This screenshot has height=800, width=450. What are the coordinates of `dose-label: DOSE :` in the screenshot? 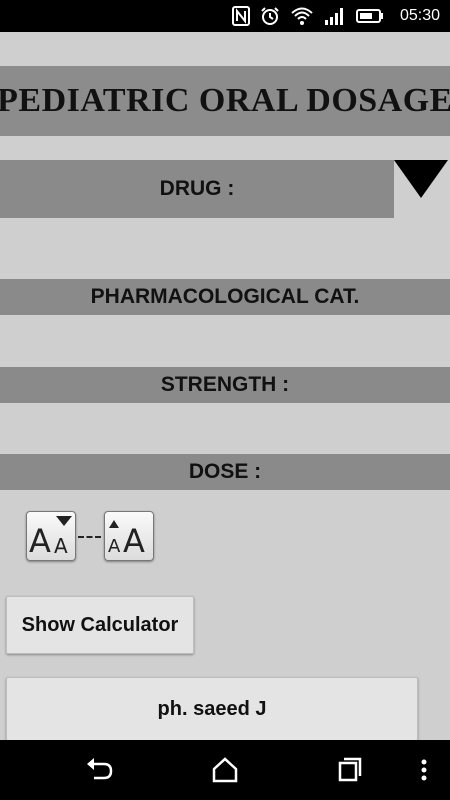 It's located at (225, 471).